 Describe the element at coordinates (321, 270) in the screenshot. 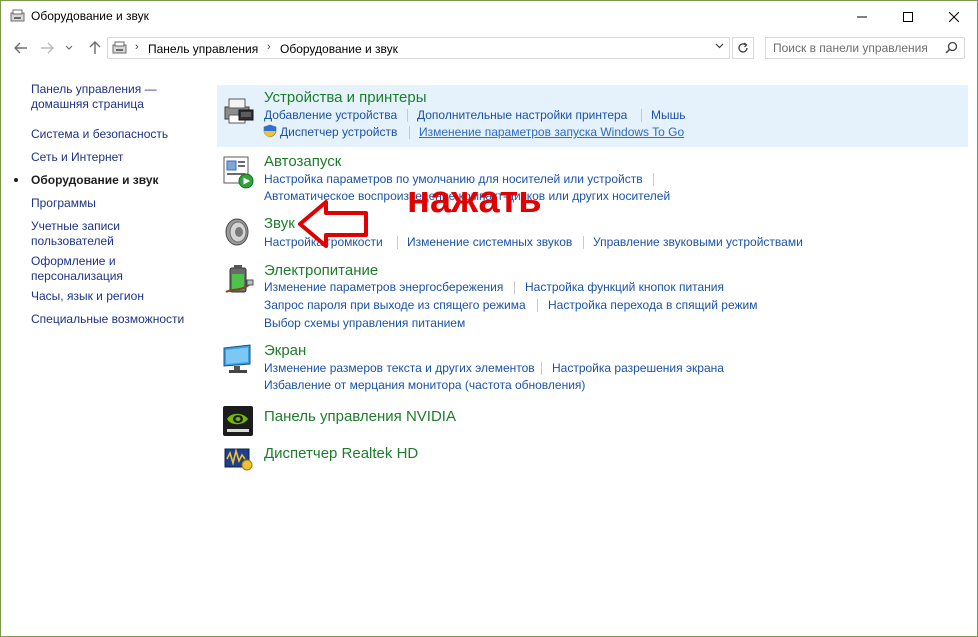

I see `power-title: Электропитание` at that location.